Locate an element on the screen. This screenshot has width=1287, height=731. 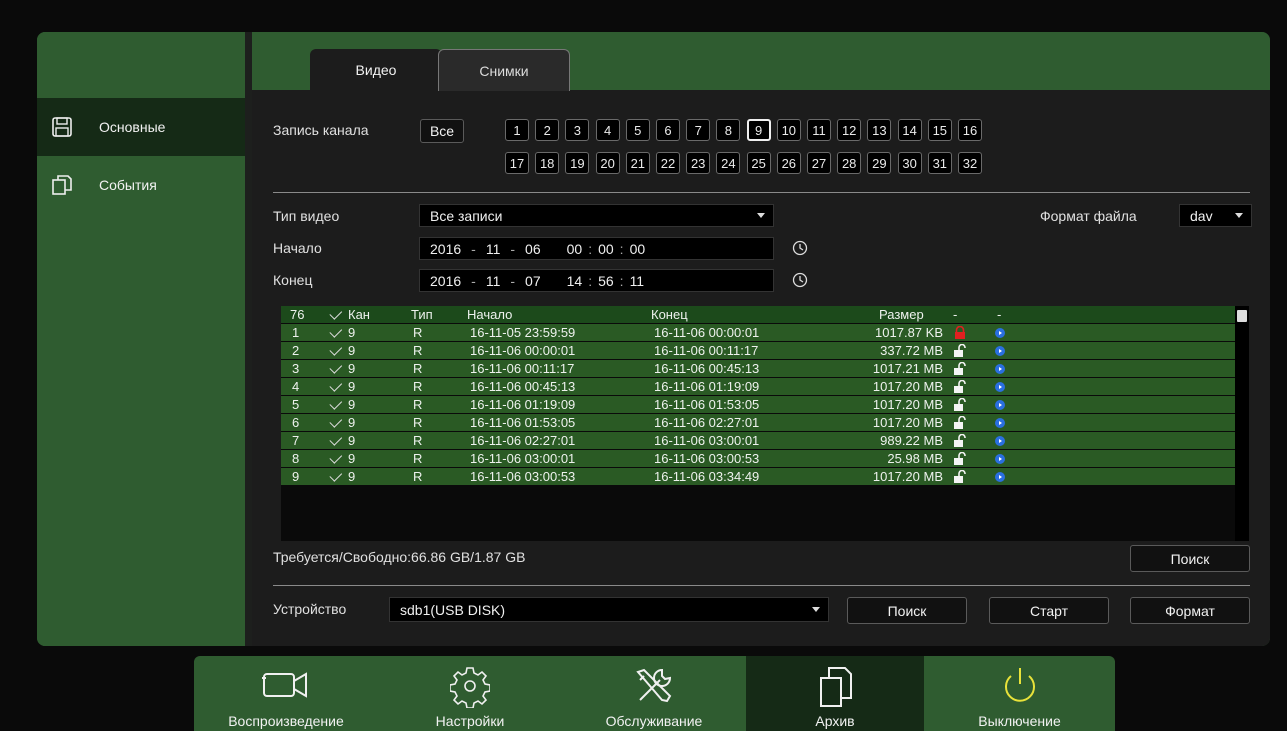
channel-17-button: 17 is located at coordinates (517, 163).